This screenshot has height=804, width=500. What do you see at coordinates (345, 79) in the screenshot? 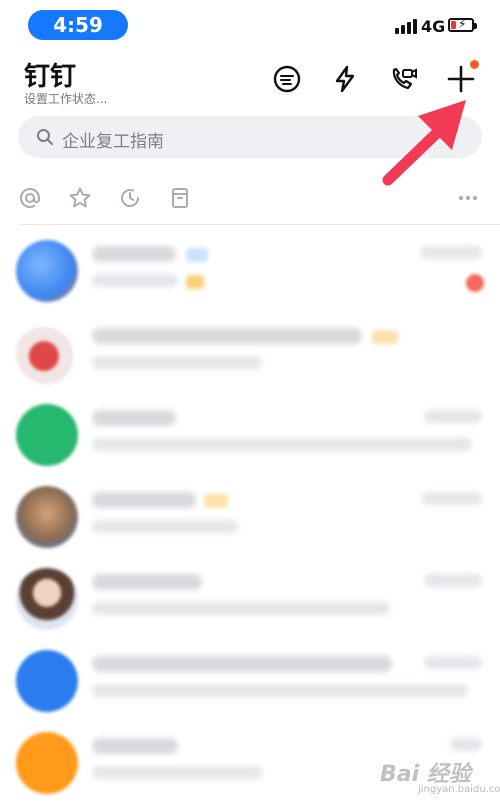
I see `lightning-icon` at bounding box center [345, 79].